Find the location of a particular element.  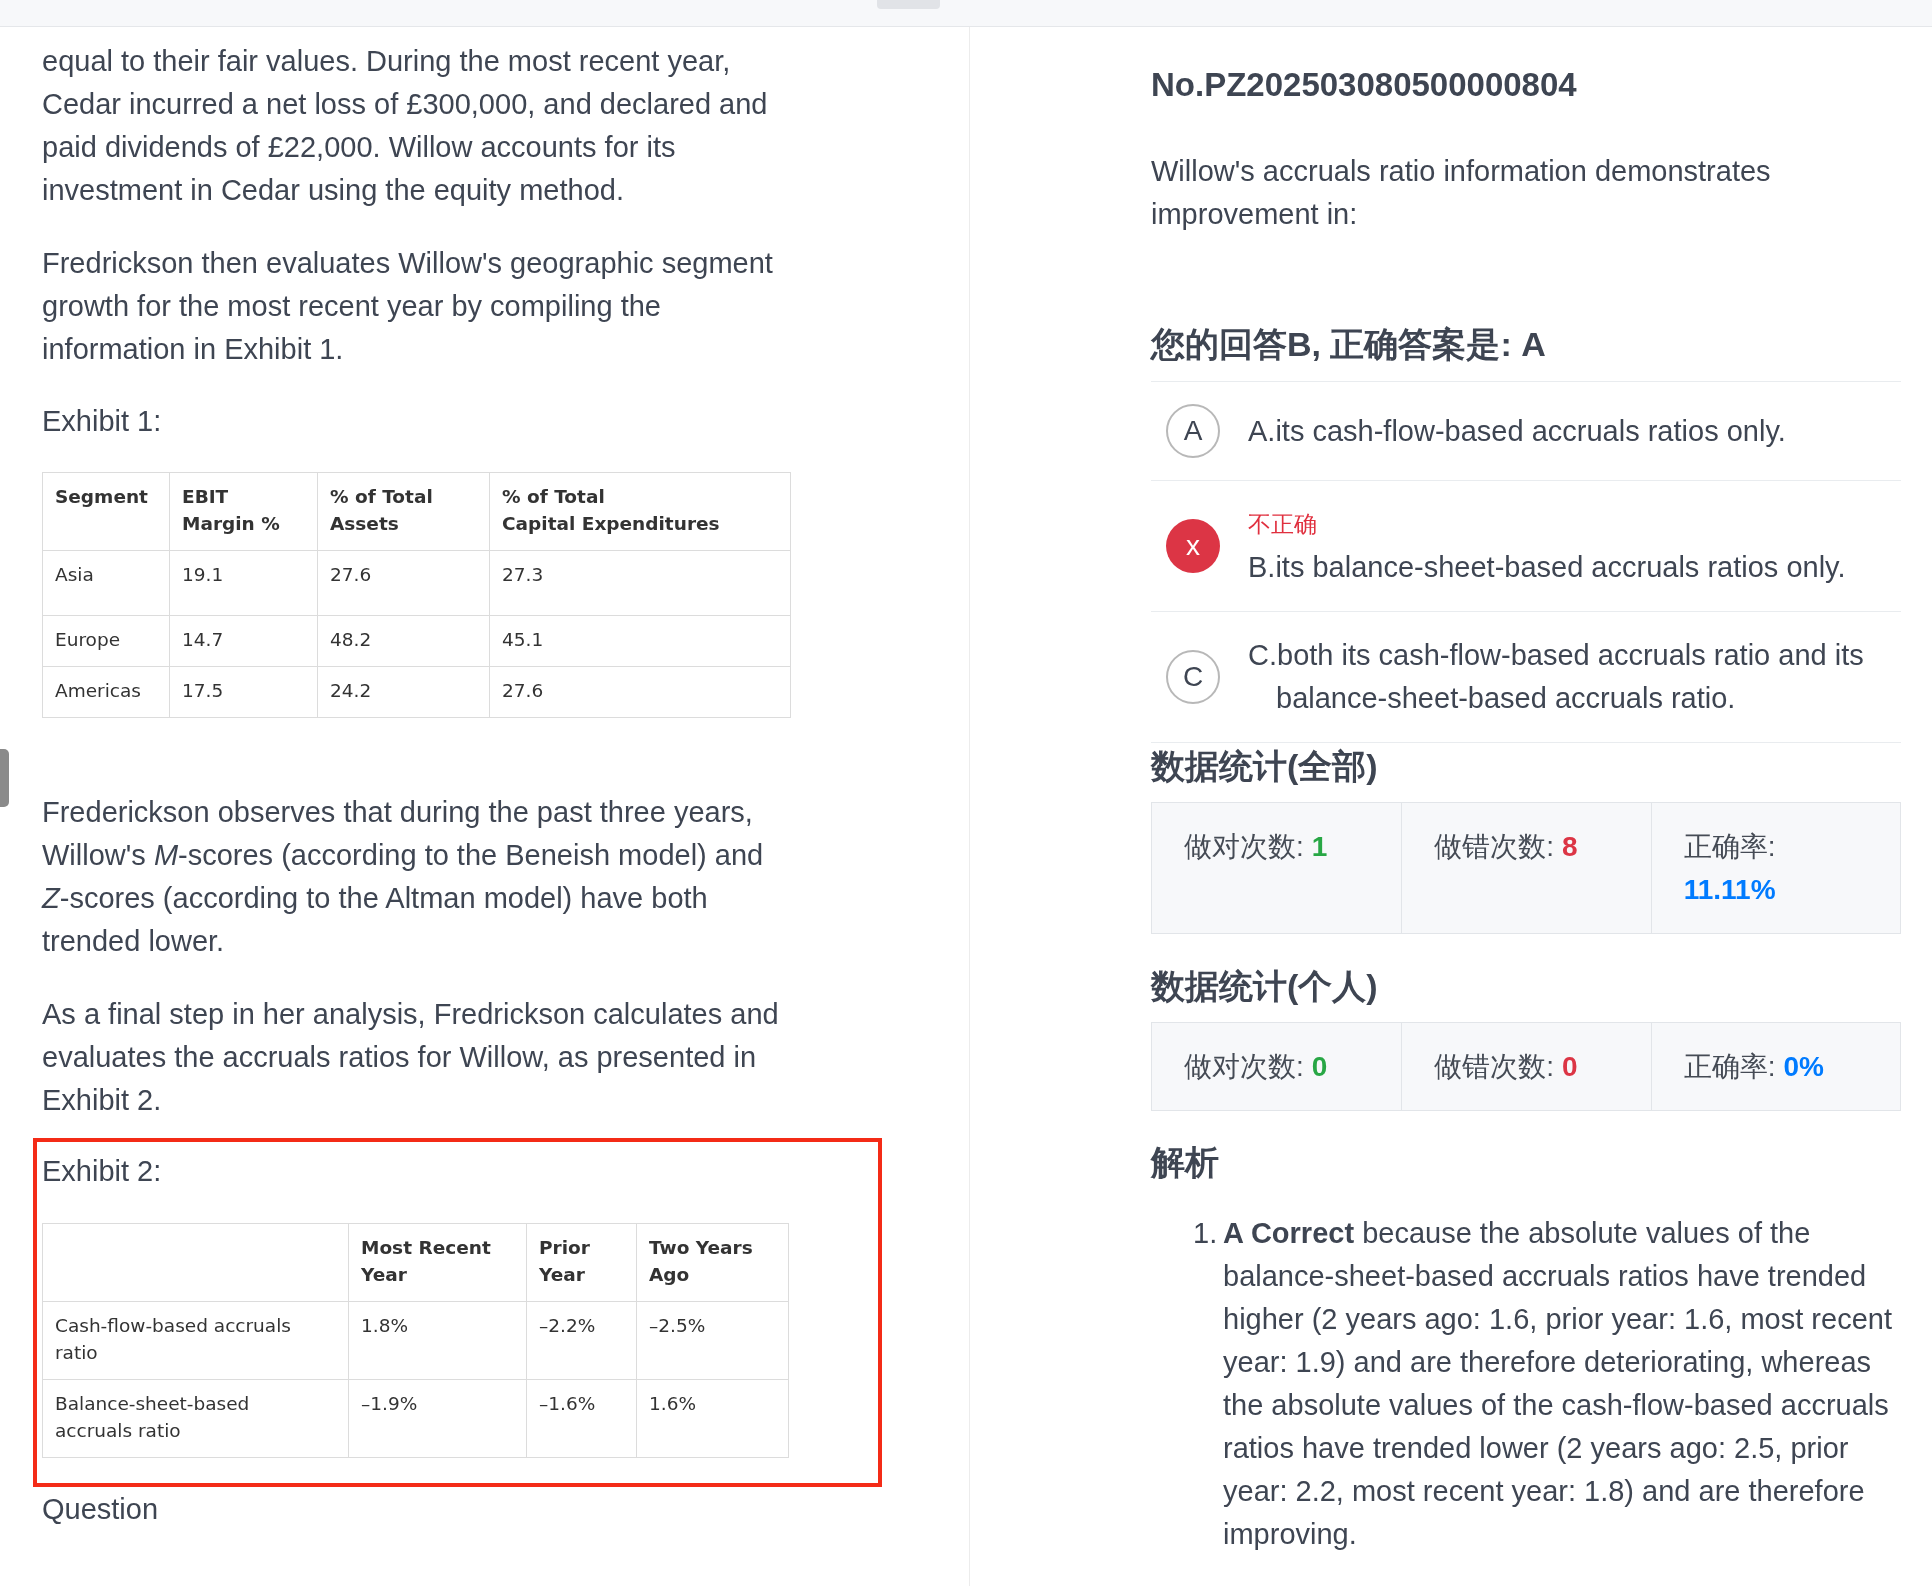

table-header-cell: % of Total Assets is located at coordinates (403, 511).